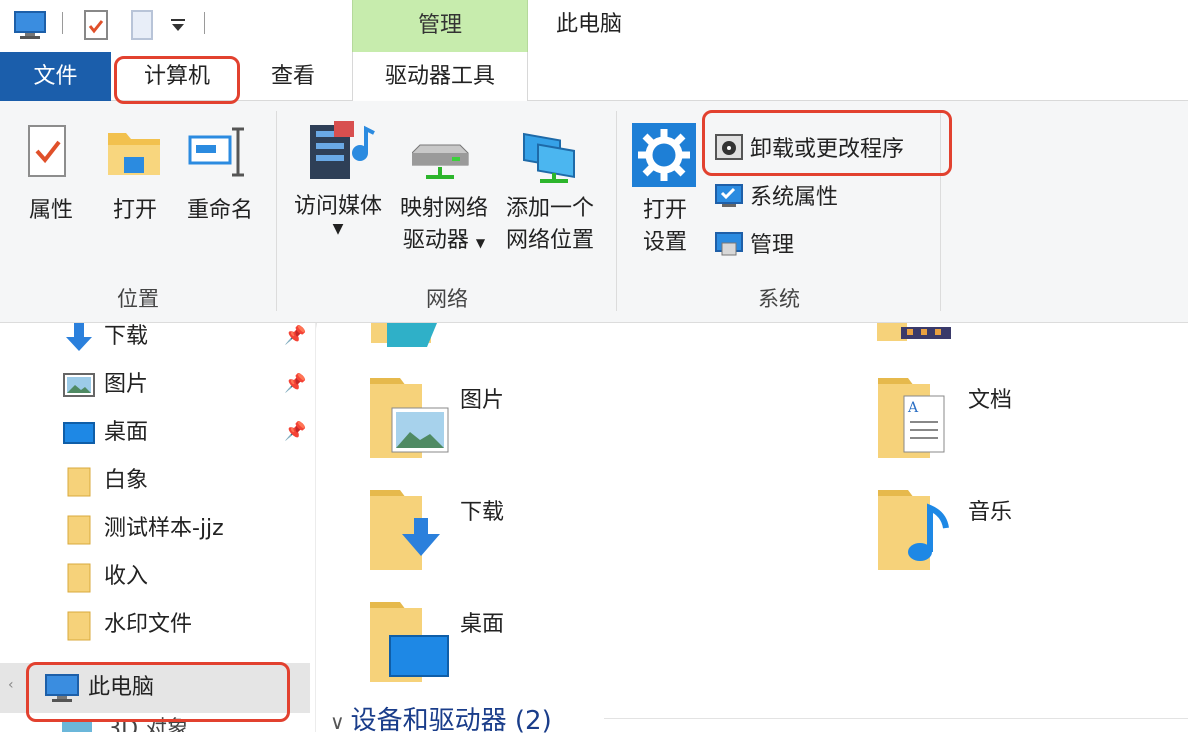  What do you see at coordinates (594, 77) in the screenshot?
I see `ribbon-tab-row: 文件 计算机 查看 驱动器工具` at bounding box center [594, 77].